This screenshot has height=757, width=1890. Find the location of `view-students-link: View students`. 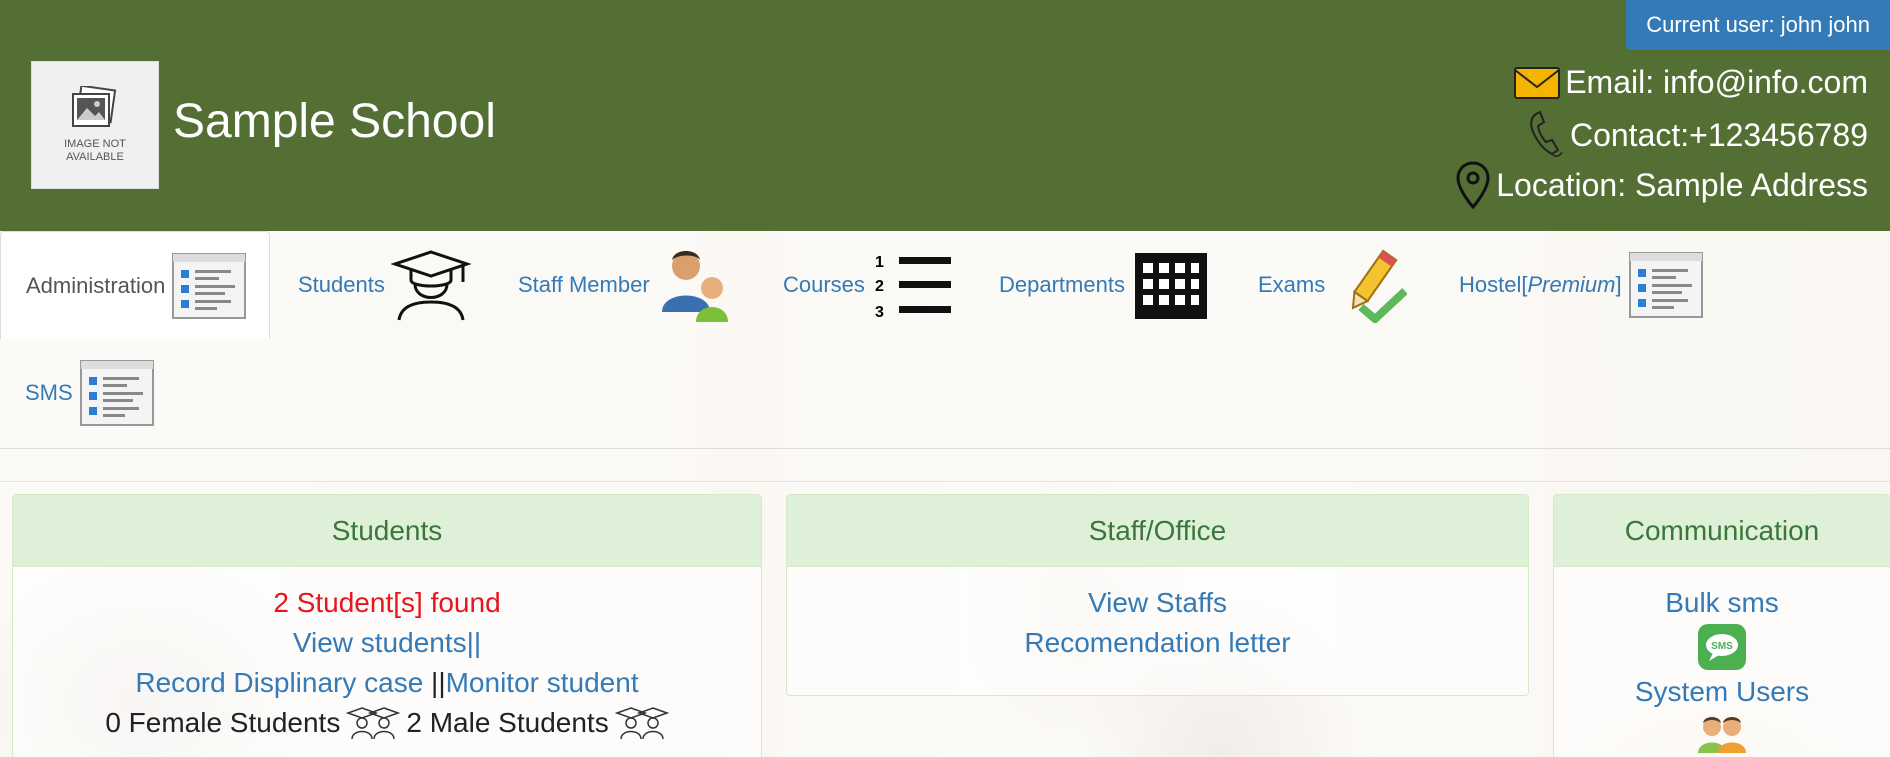

view-students-link: View students is located at coordinates (380, 642).